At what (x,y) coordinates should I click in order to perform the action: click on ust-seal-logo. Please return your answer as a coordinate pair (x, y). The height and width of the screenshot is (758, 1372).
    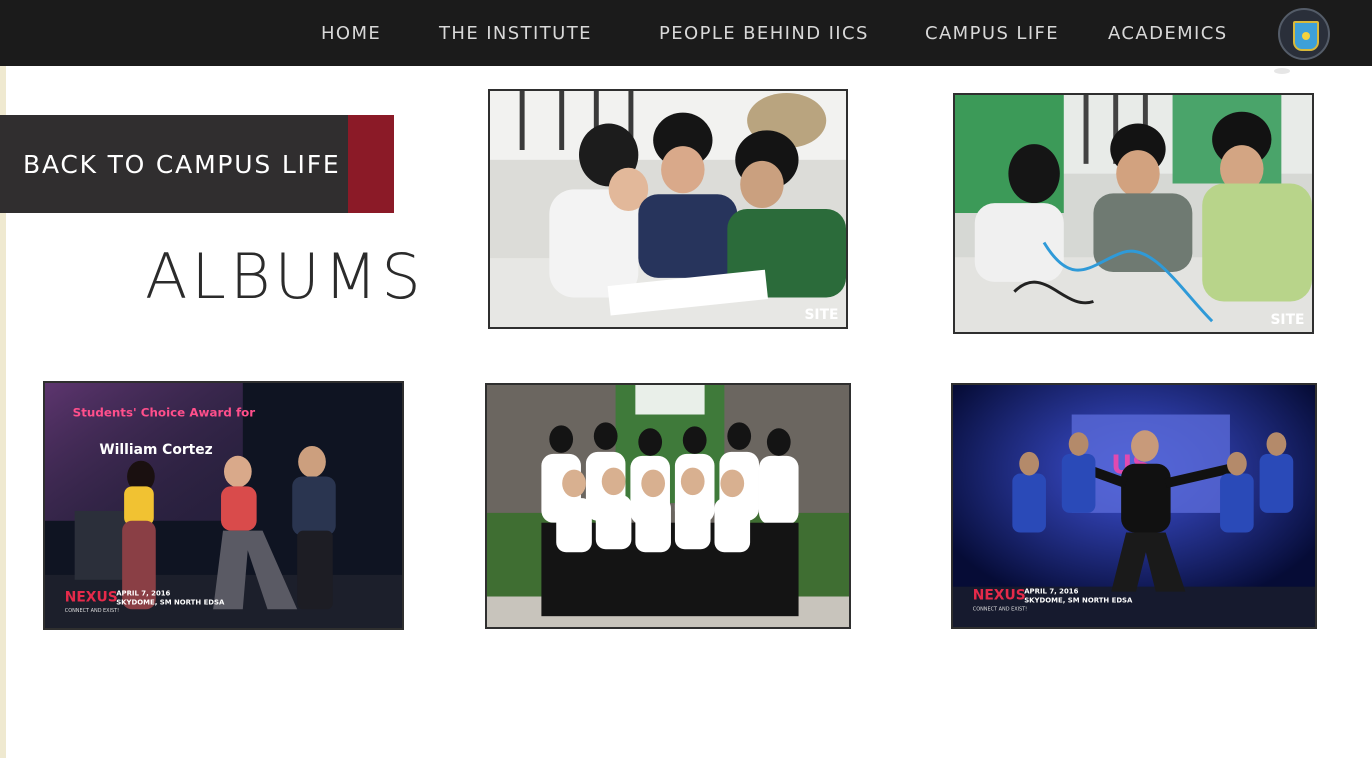
    Looking at the image, I should click on (1304, 34).